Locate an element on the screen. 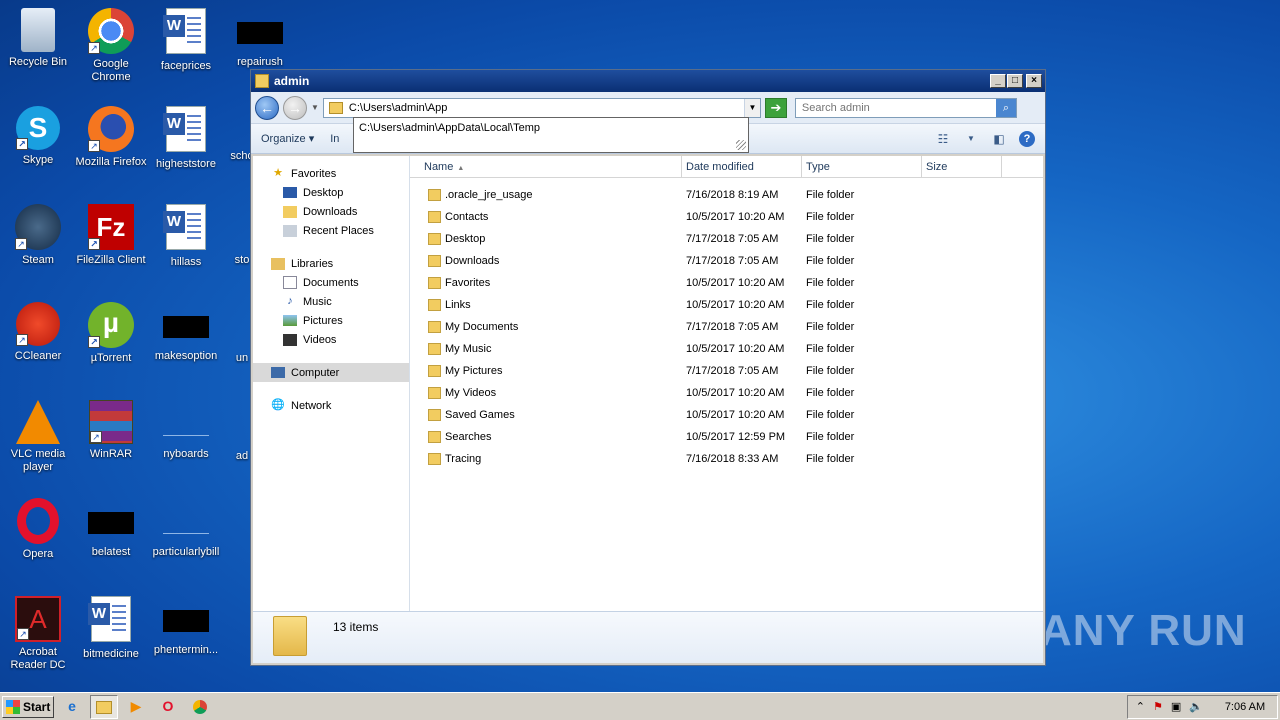 This screenshot has height=720, width=1280. desktop-icon-acrobat: A ↗ Acrobat Reader DC is located at coordinates (38, 634).